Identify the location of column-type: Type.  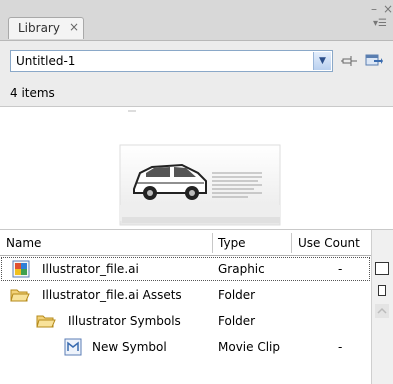
(232, 243).